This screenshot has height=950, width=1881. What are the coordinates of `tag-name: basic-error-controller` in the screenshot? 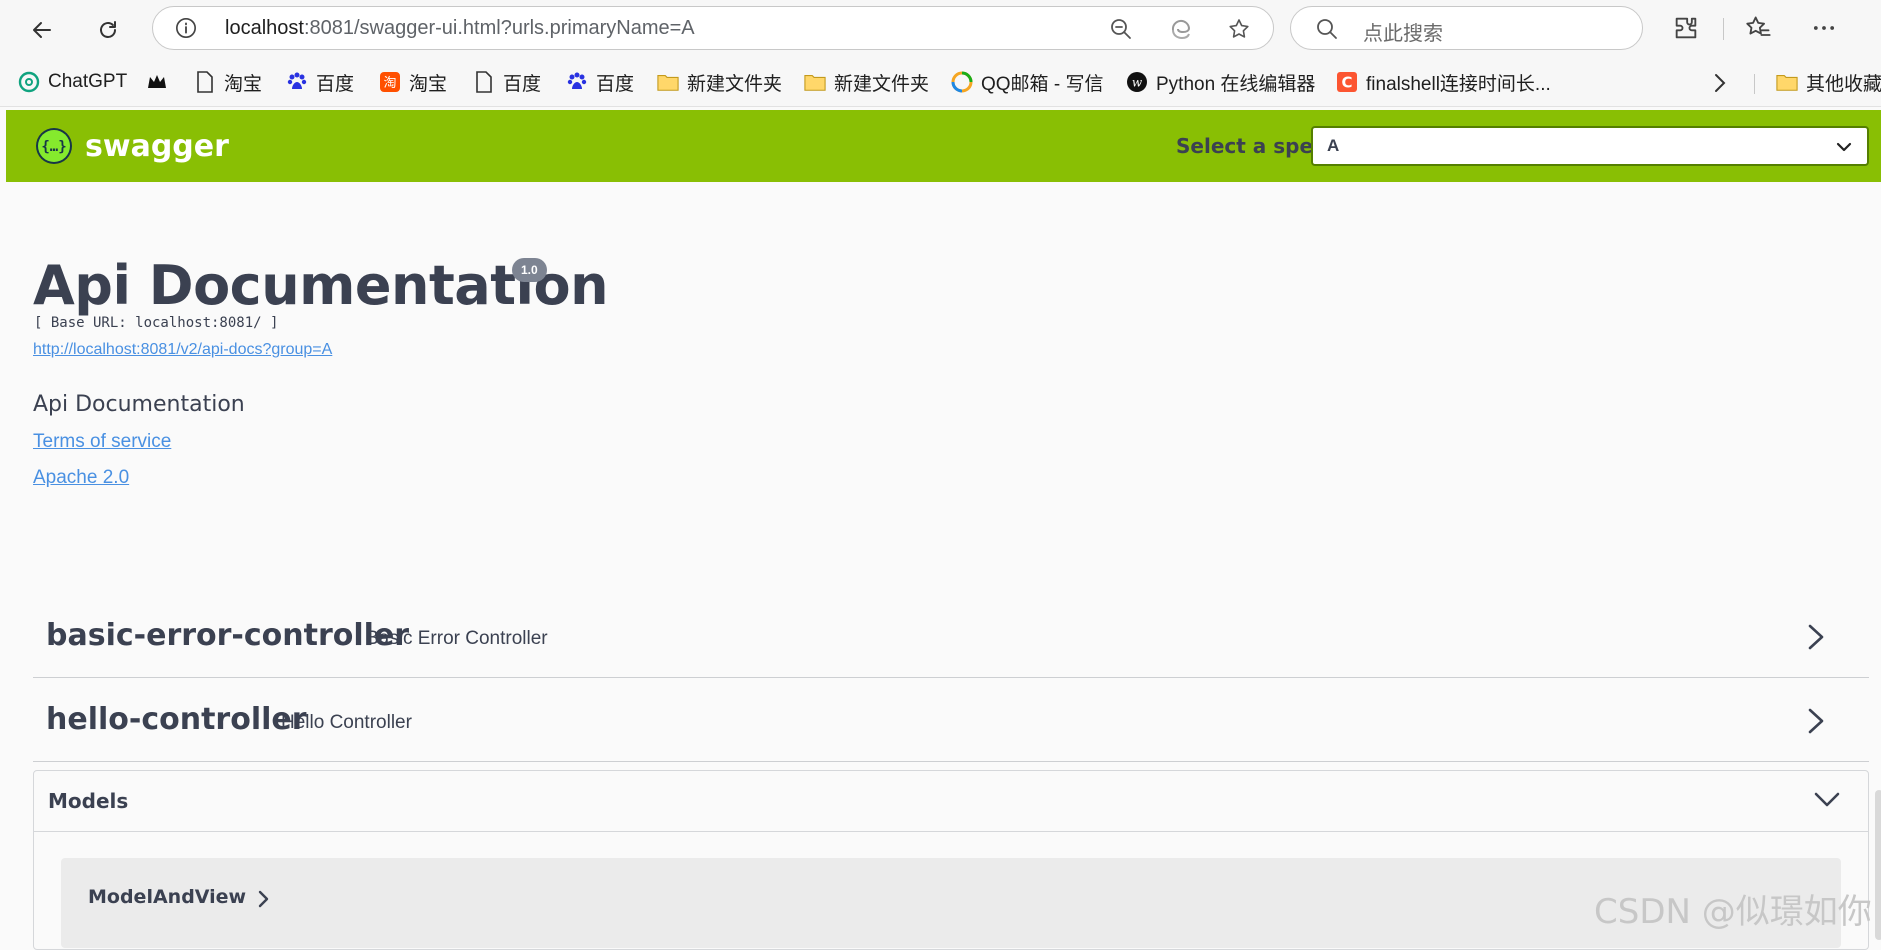 It's located at (228, 635).